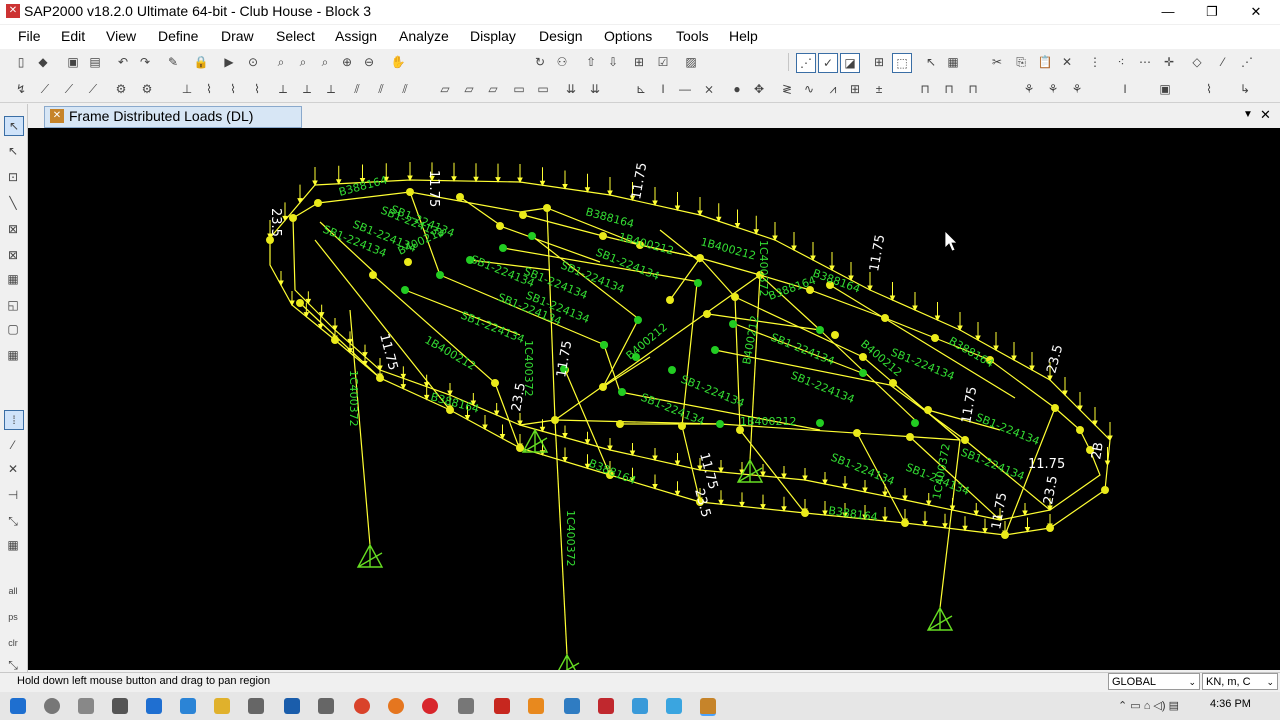  What do you see at coordinates (13, 355) in the screenshot?
I see `quick-area-icon: ▦` at bounding box center [13, 355].